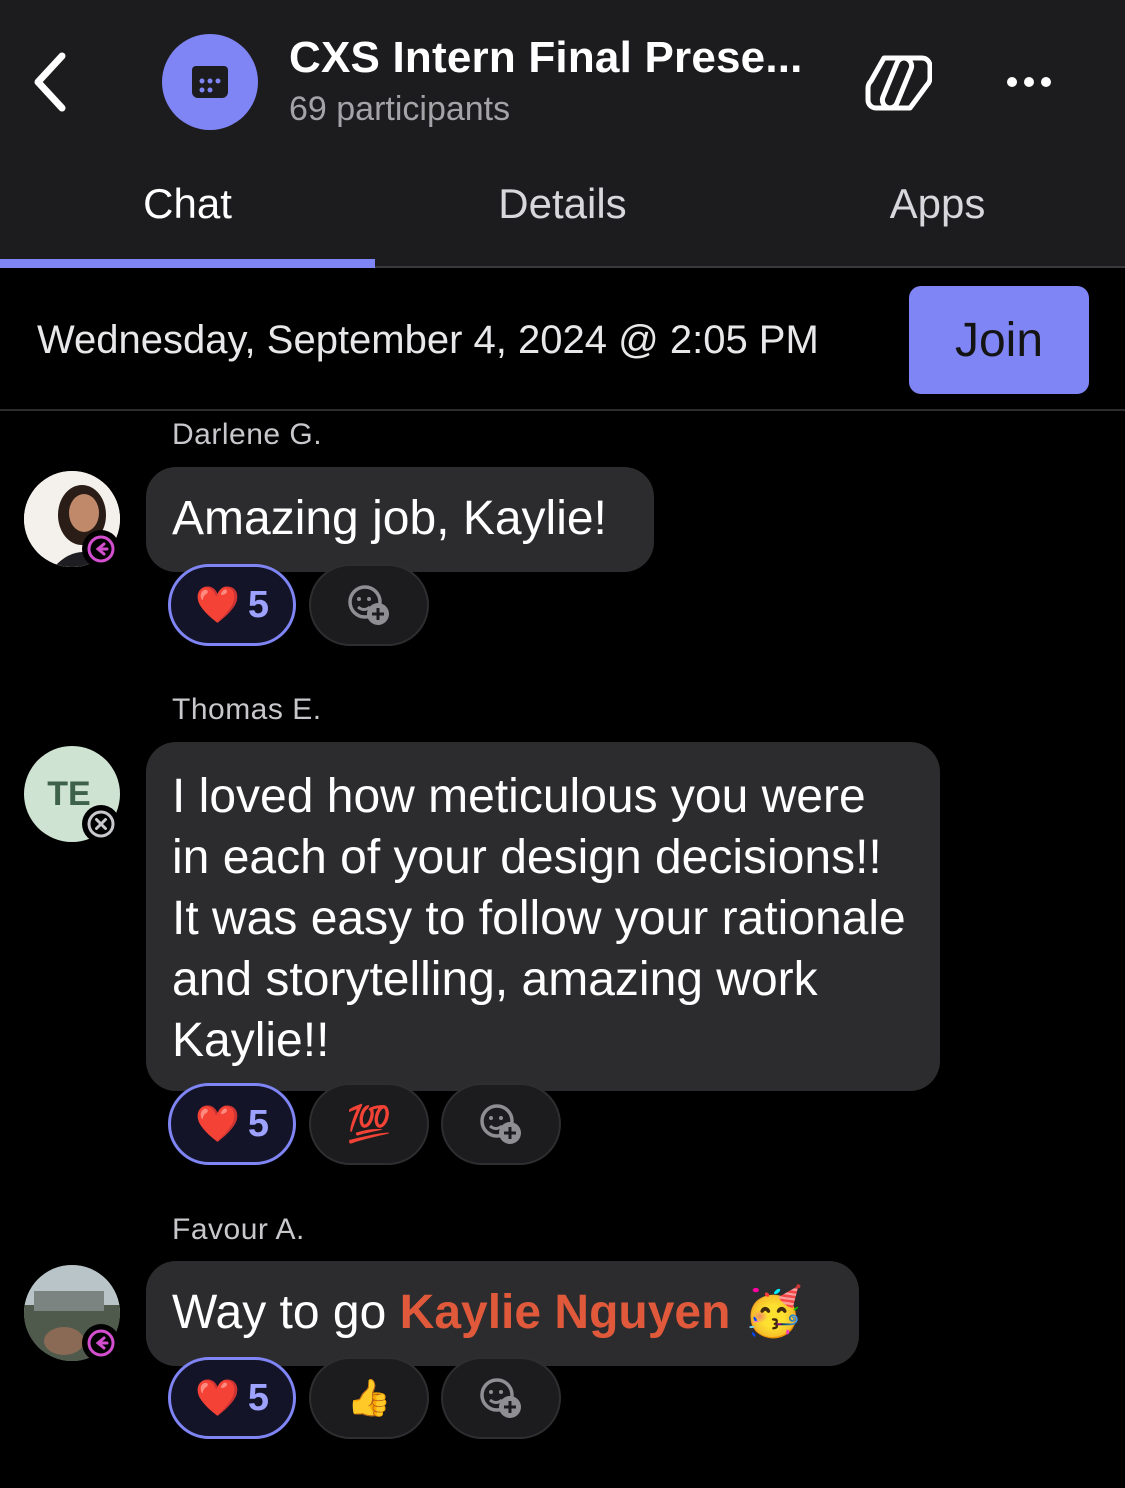  I want to click on meeting-avatar, so click(210, 82).